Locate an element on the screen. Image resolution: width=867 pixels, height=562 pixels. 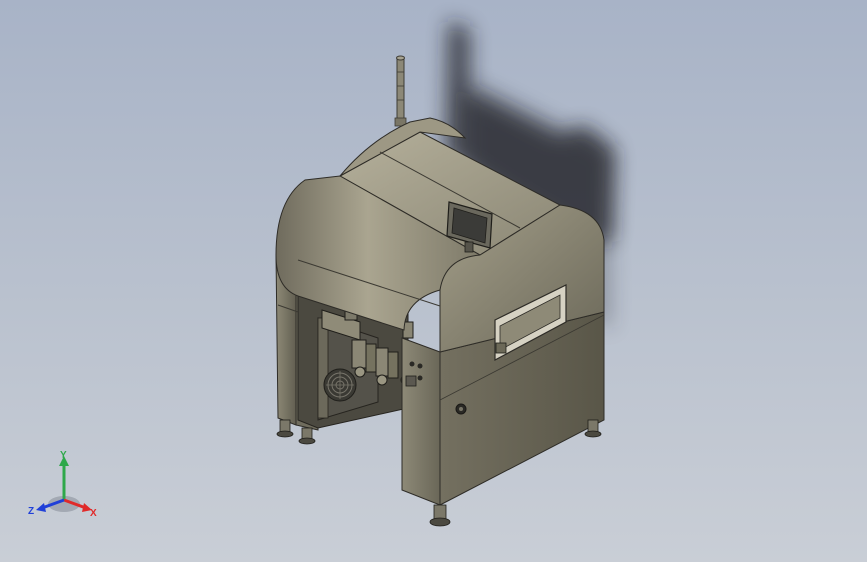
front-column is located at coordinates (421, 421).